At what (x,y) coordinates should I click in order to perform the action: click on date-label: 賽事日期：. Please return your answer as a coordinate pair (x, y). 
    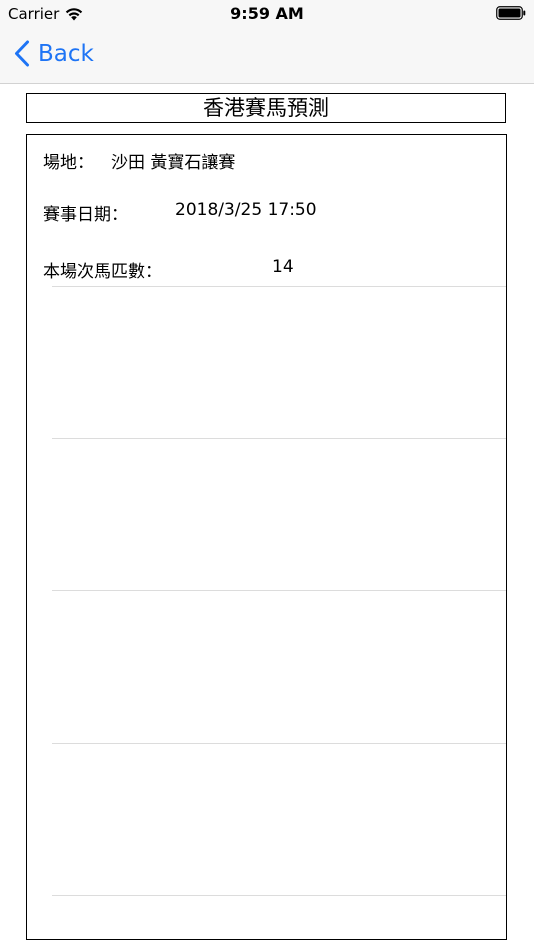
    Looking at the image, I should click on (85, 215).